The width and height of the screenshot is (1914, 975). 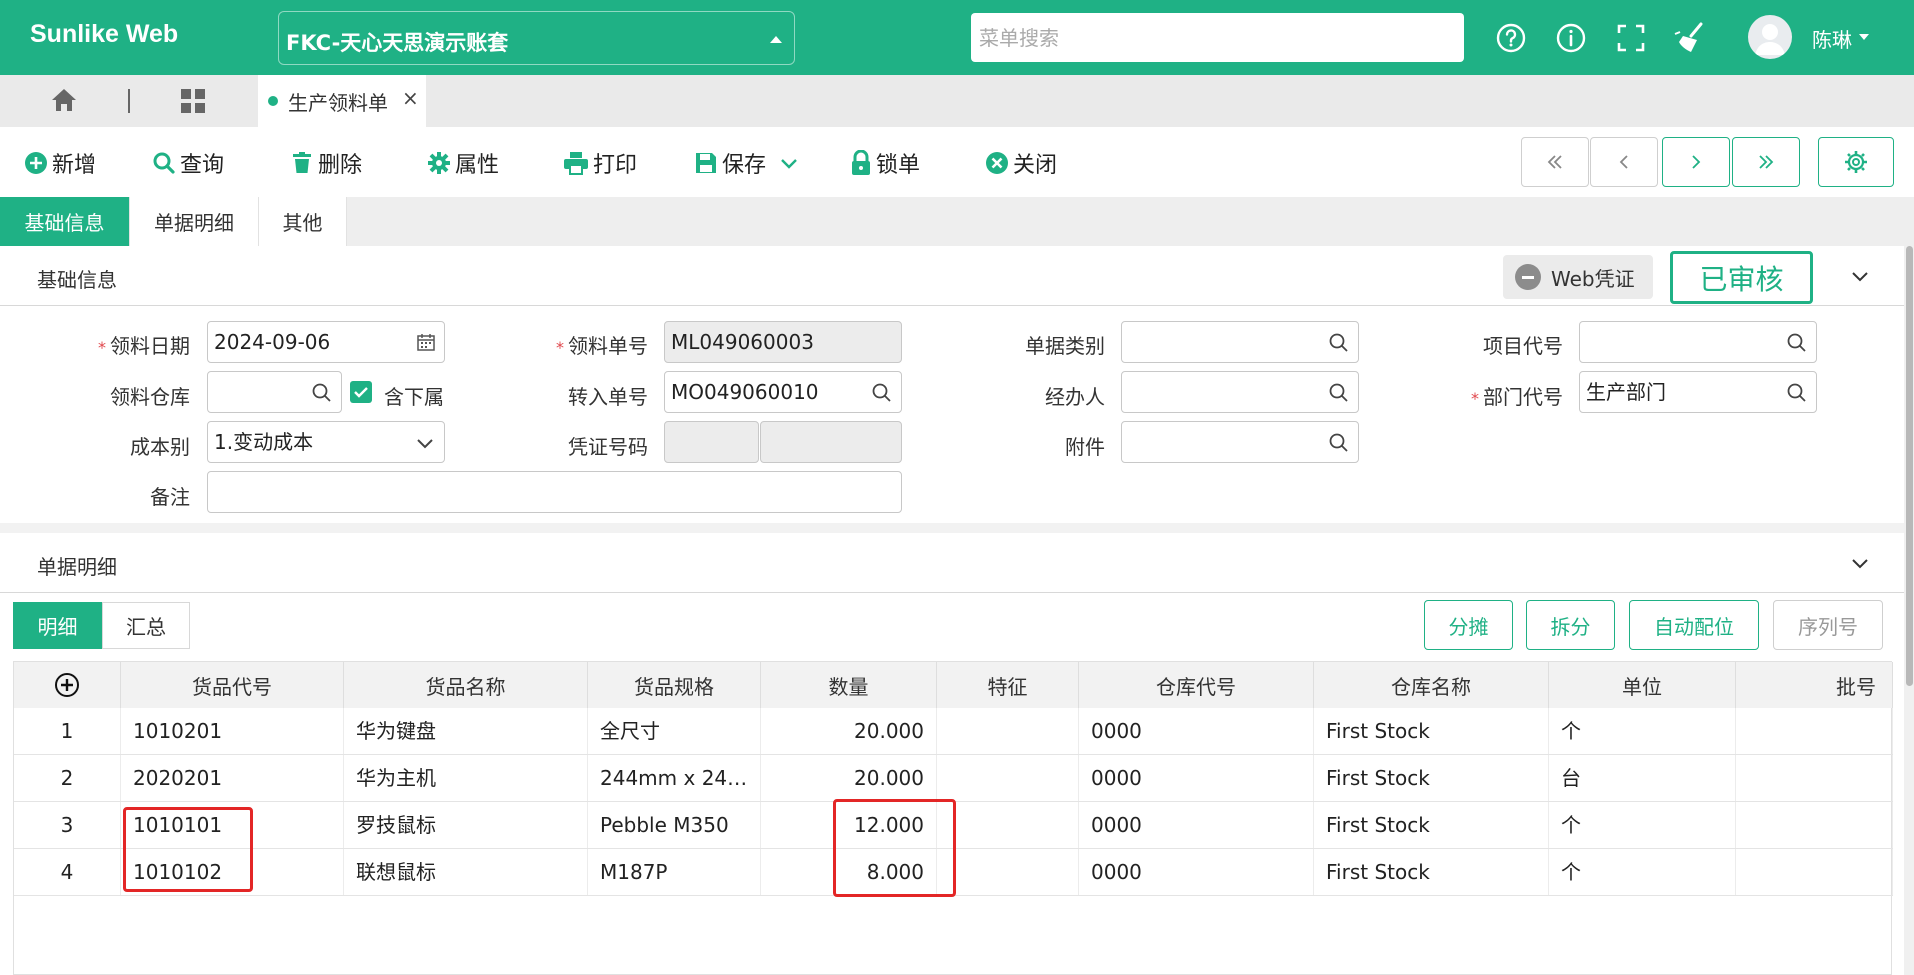 I want to click on last-record-button, so click(x=1766, y=162).